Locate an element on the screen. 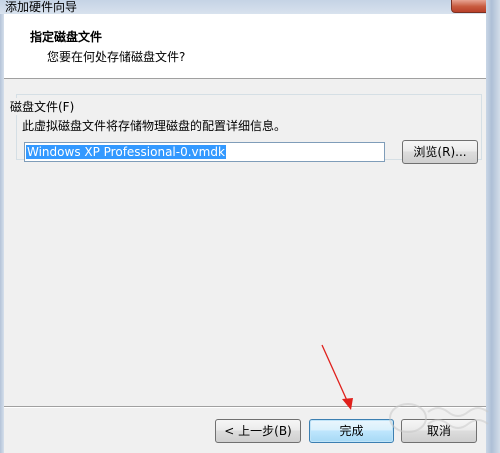 The image size is (500, 453). disk-file-description: 此虚拟磁盘文件将存储物理磁盘的配置详细信息。 is located at coordinates (154, 126).